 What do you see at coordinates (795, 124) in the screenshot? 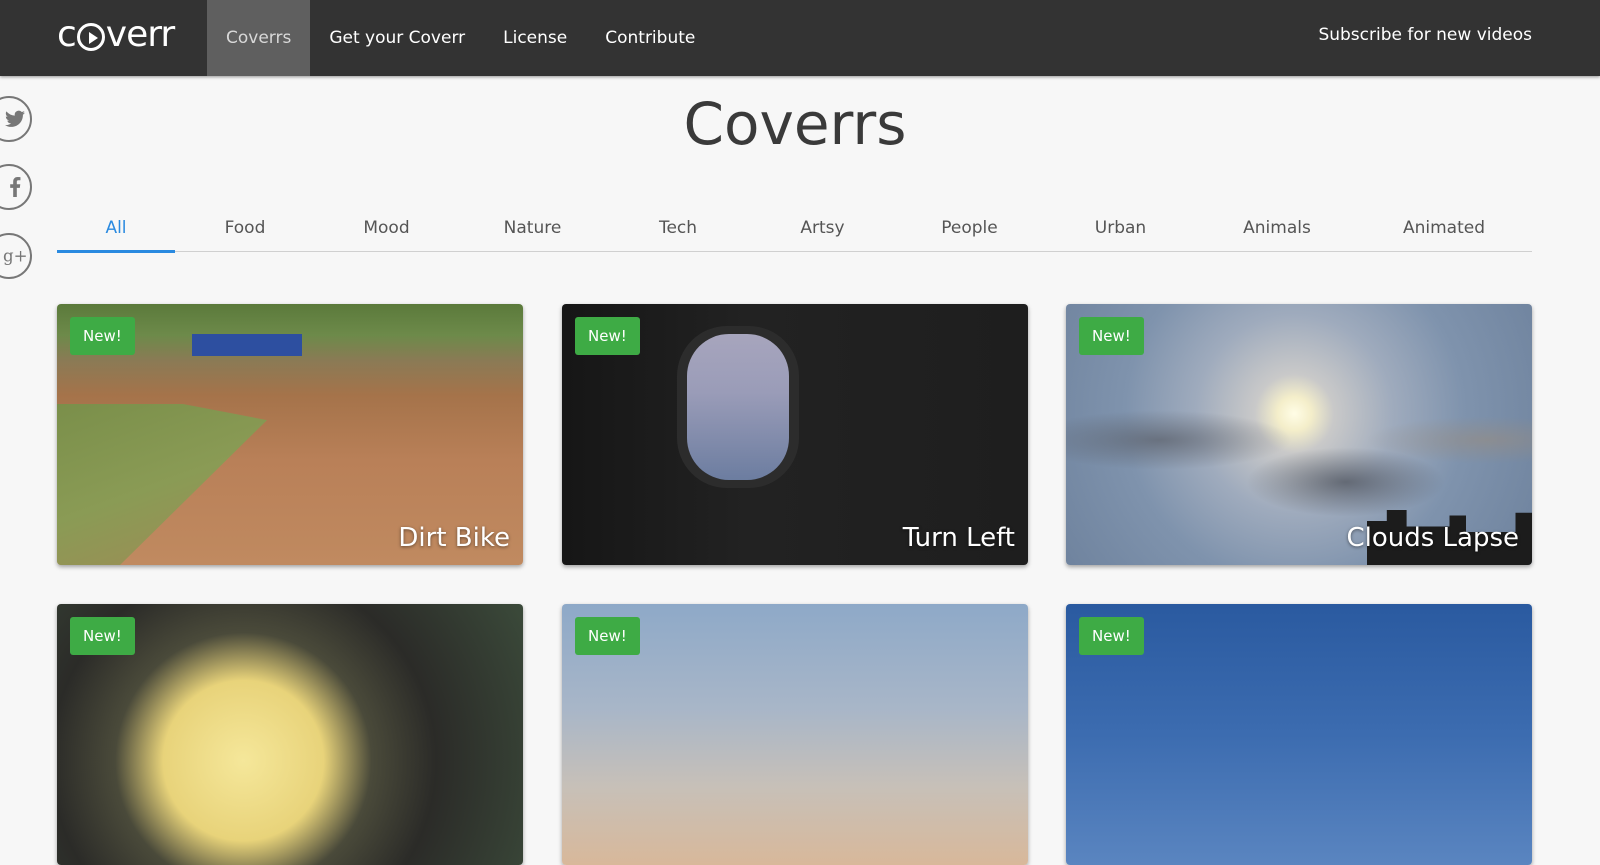
I see `page-title: Coverrs` at bounding box center [795, 124].